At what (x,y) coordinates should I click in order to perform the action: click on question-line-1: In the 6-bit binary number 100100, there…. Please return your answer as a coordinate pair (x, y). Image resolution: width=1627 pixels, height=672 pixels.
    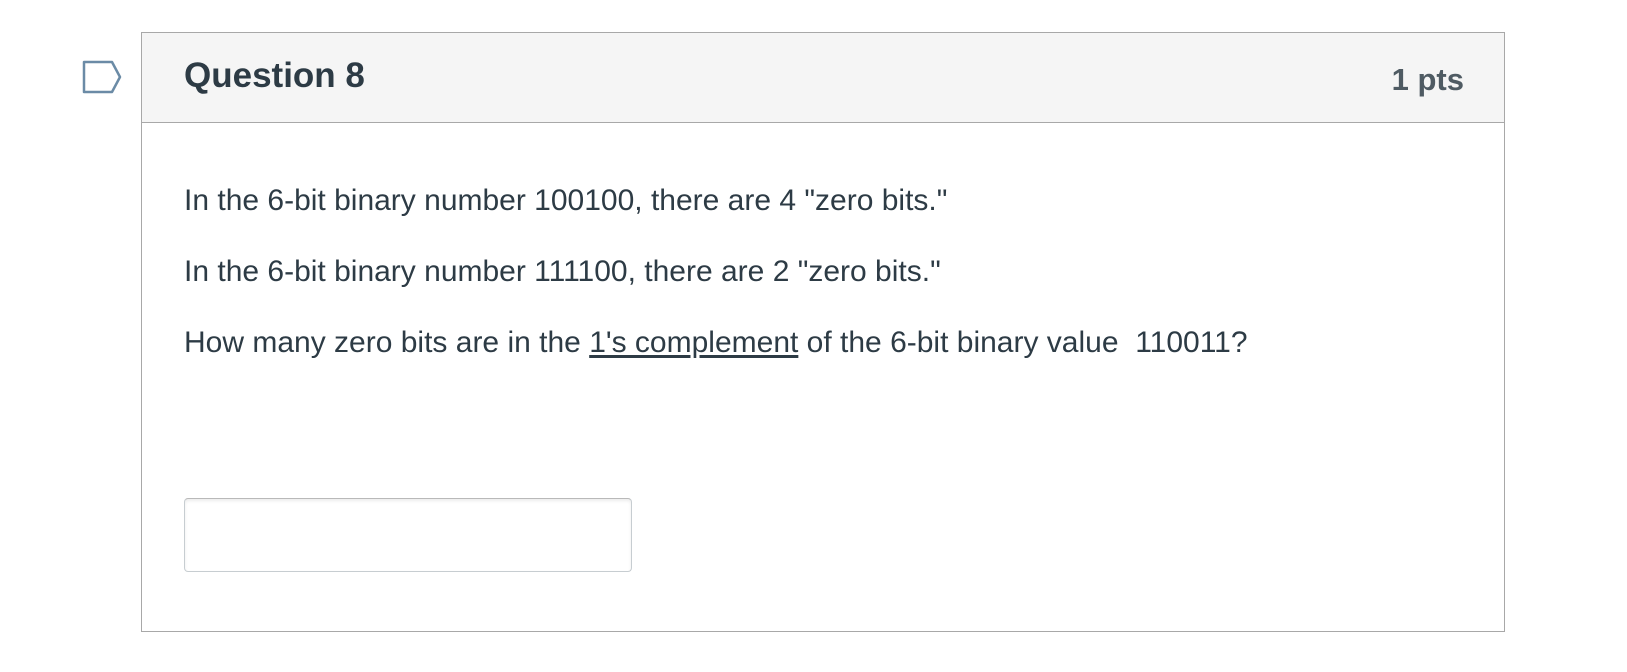
    Looking at the image, I should click on (566, 200).